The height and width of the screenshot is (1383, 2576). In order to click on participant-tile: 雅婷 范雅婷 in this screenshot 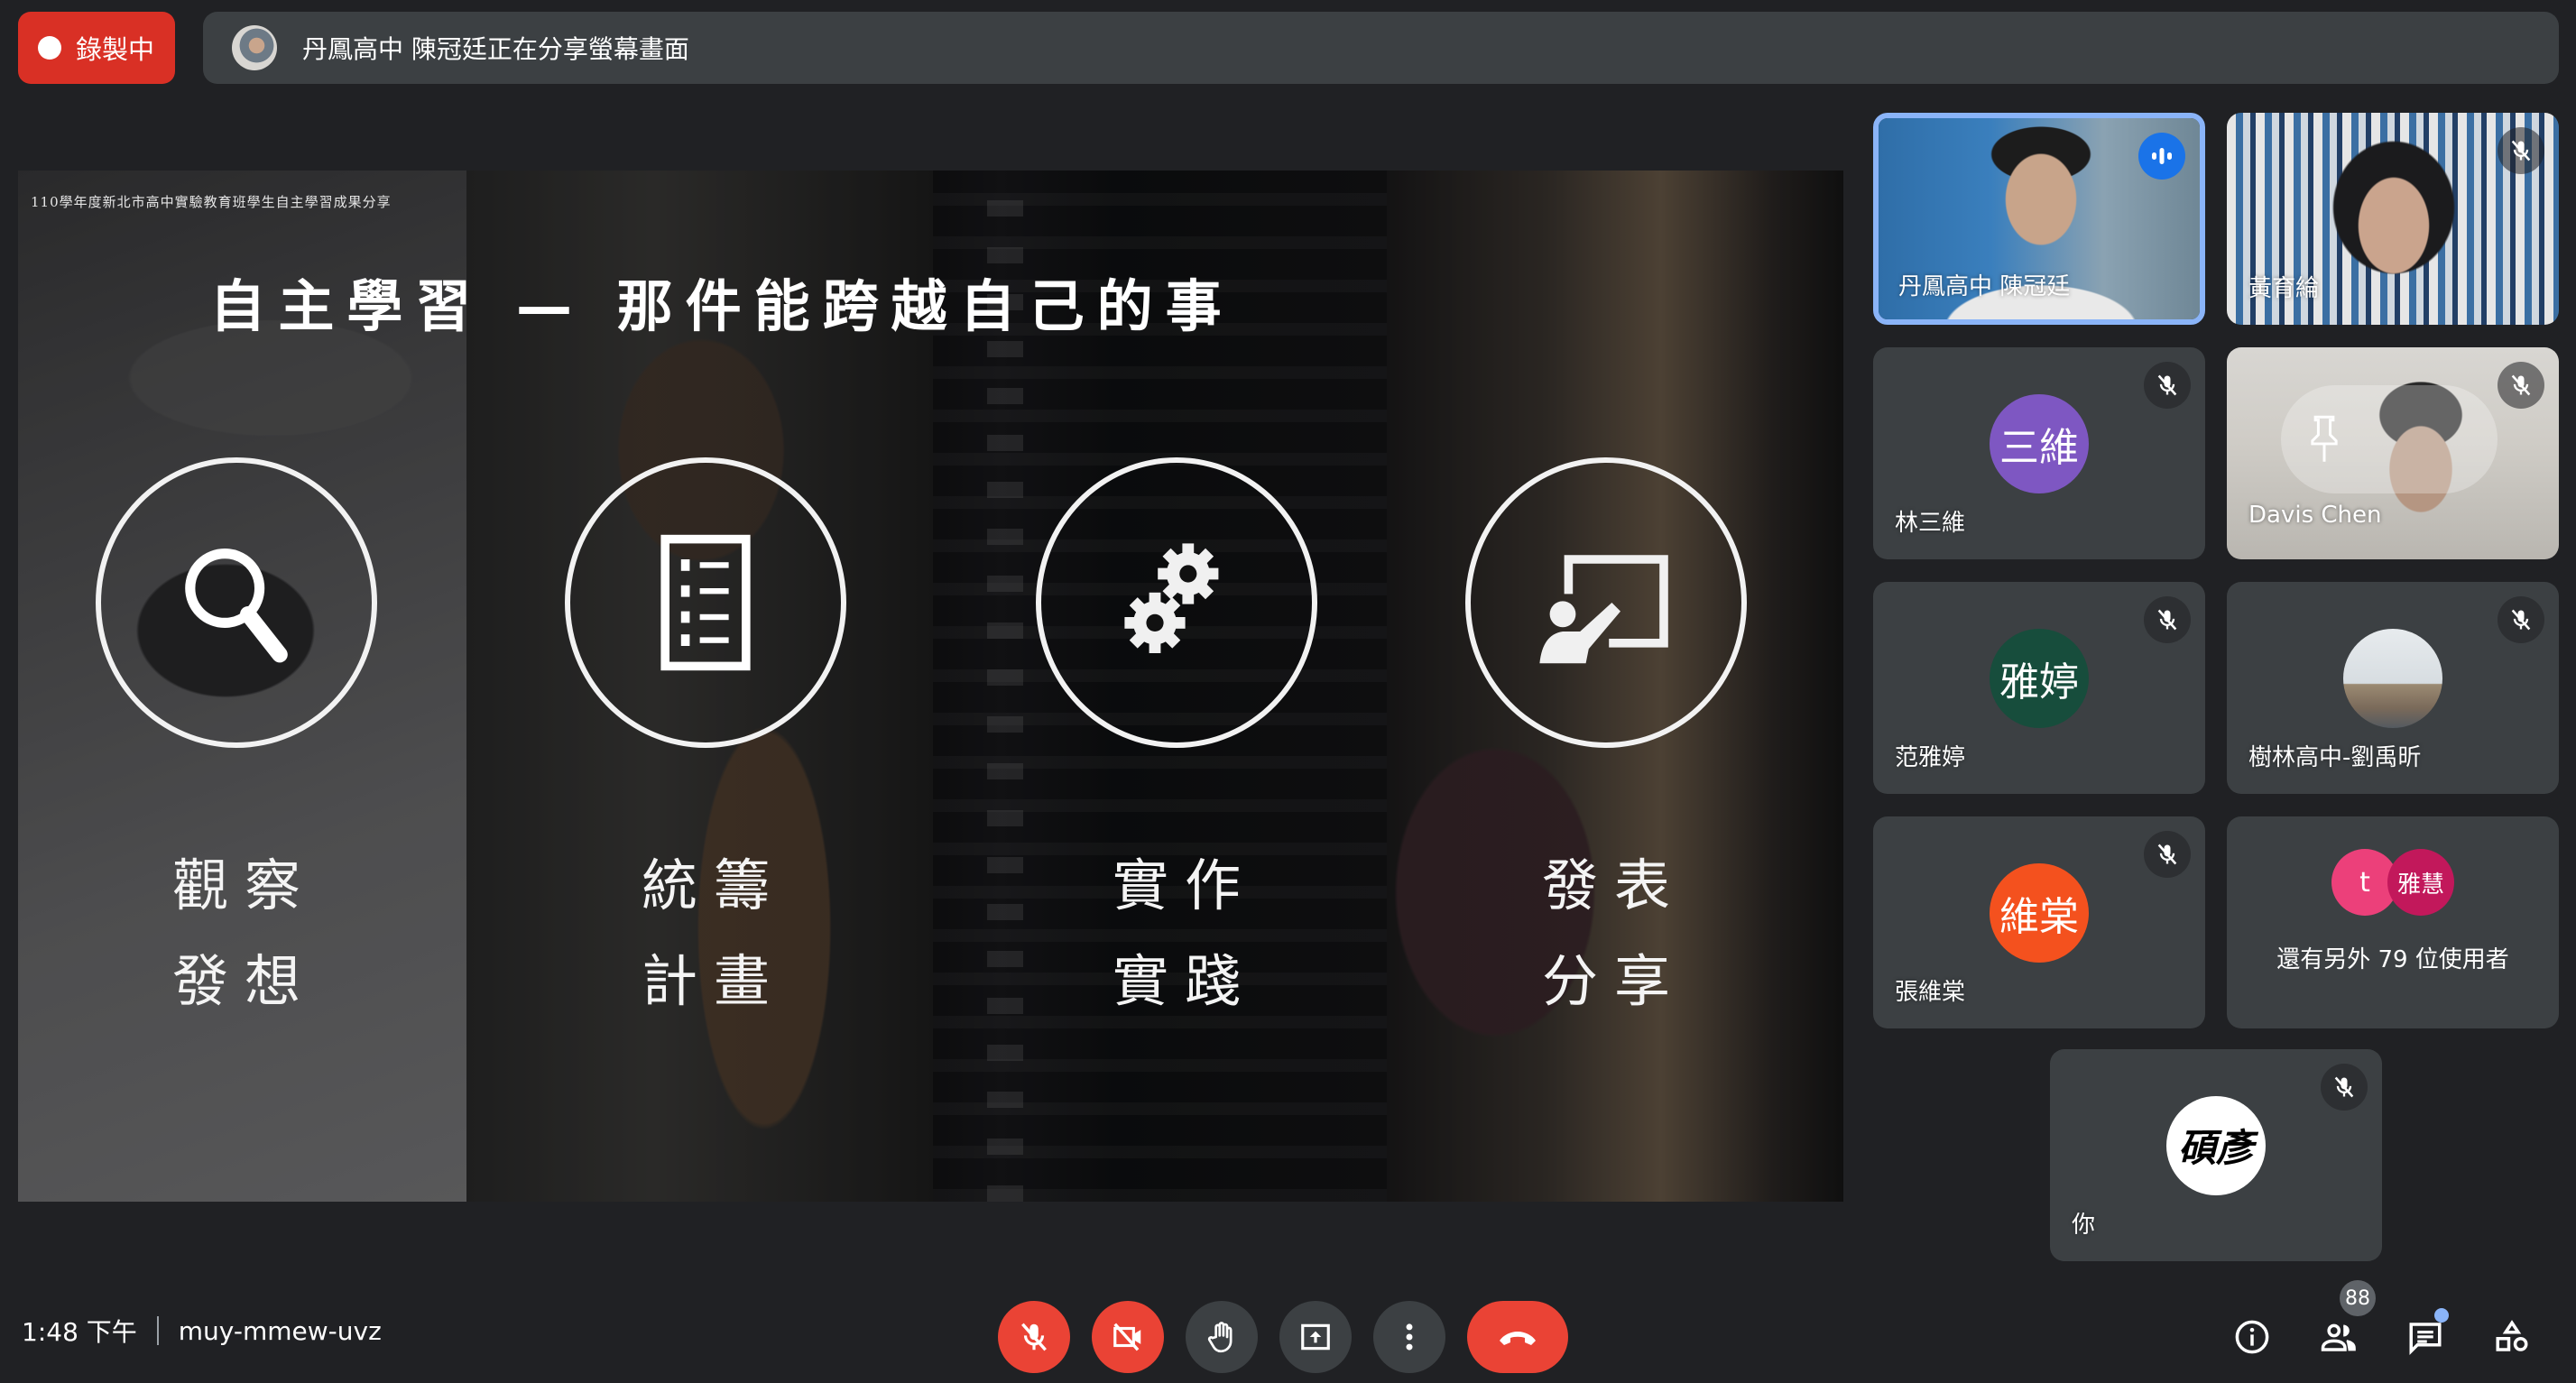, I will do `click(2039, 688)`.